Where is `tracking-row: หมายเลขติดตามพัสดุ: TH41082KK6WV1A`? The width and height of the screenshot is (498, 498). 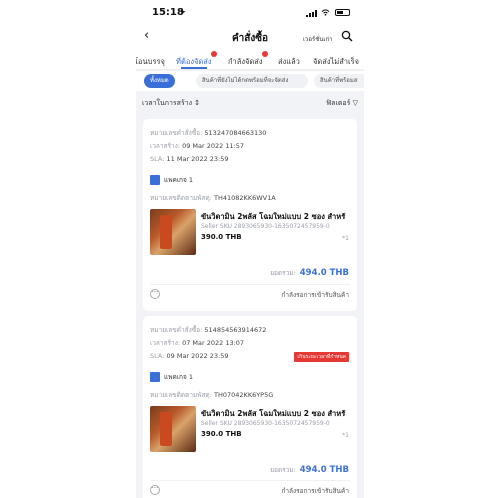
tracking-row: หมายเลขติดตามพัสดุ: TH41082KK6WV1A is located at coordinates (213, 198).